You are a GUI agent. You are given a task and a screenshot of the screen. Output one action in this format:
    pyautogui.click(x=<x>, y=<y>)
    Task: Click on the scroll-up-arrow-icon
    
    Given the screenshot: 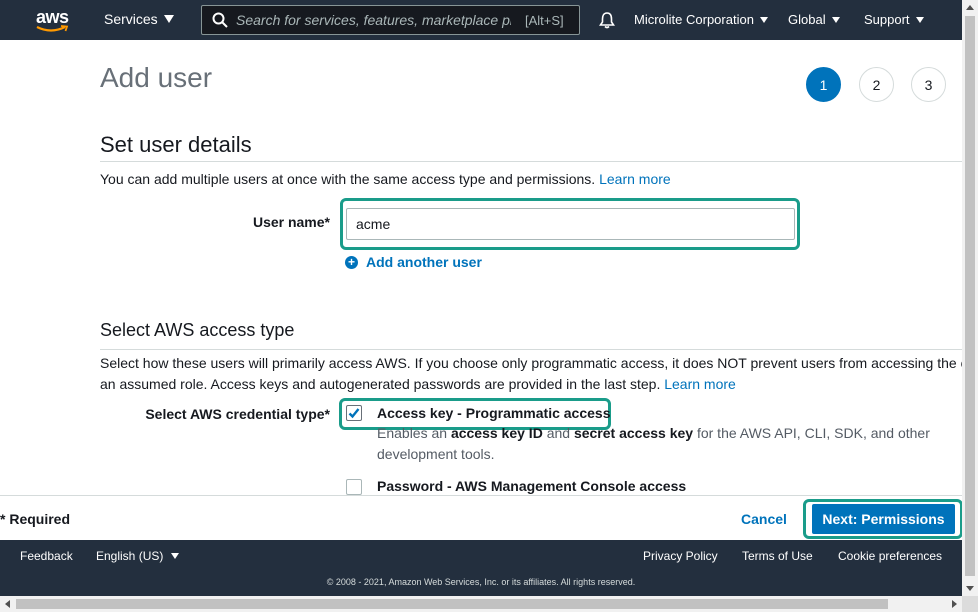 What is the action you would take?
    pyautogui.click(x=970, y=7)
    